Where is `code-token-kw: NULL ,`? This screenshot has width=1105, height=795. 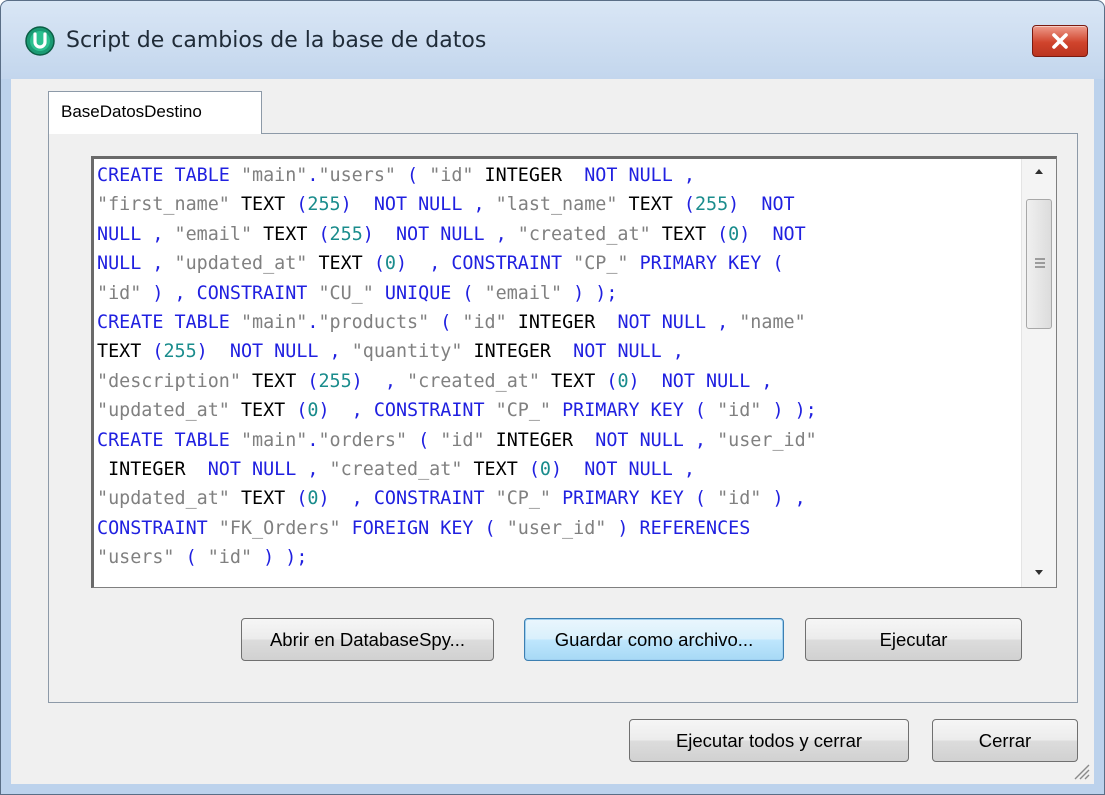 code-token-kw: NULL , is located at coordinates (136, 234).